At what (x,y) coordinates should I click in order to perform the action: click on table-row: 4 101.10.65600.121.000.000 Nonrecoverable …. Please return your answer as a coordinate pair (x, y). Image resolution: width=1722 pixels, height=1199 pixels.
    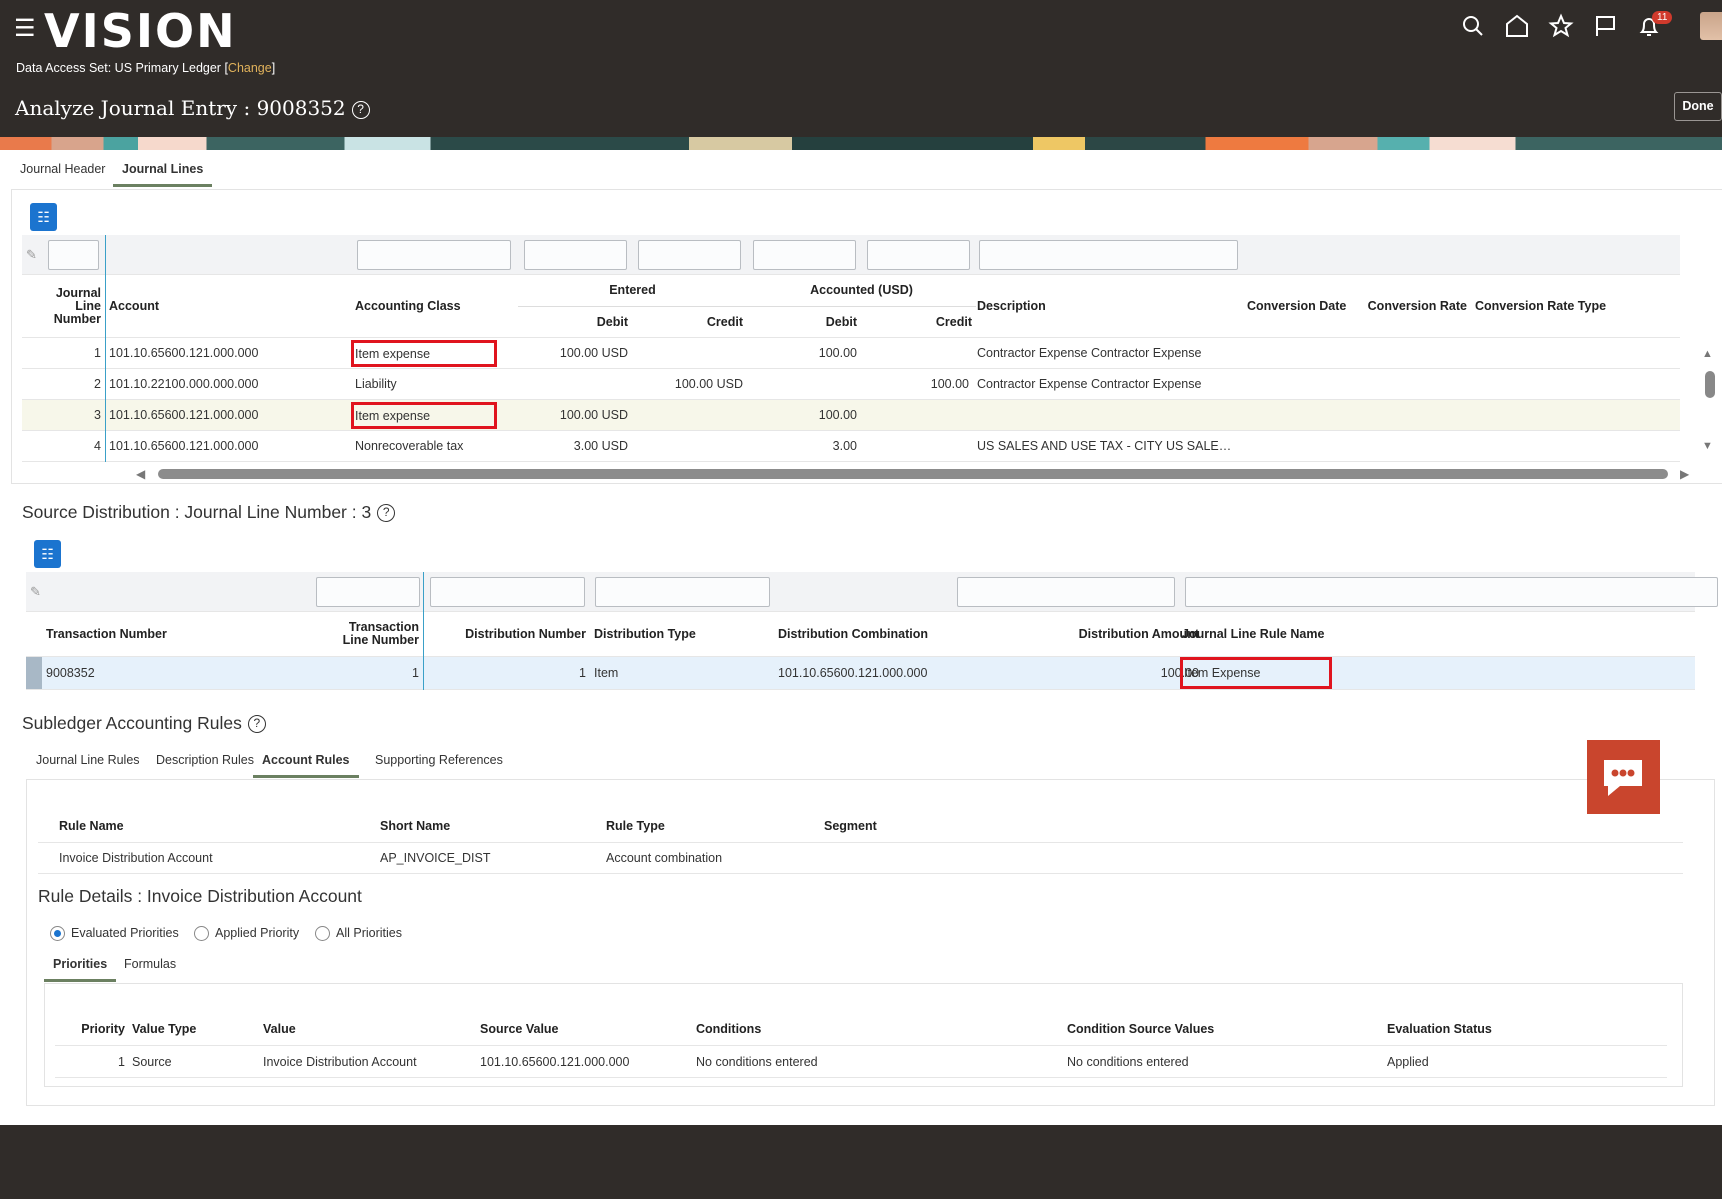
    Looking at the image, I should click on (851, 446).